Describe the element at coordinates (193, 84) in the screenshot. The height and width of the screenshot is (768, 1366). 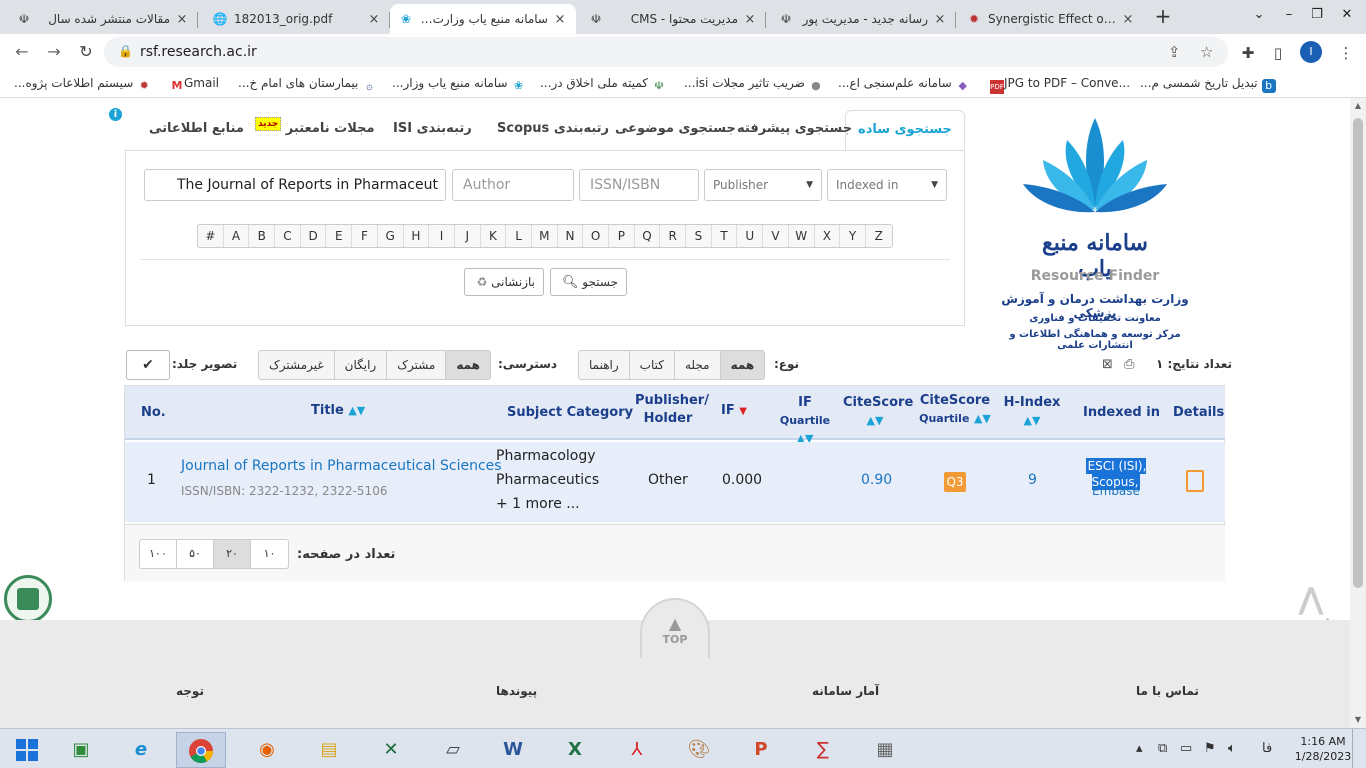
I see `bookmark-gmail: M Gmail` at that location.